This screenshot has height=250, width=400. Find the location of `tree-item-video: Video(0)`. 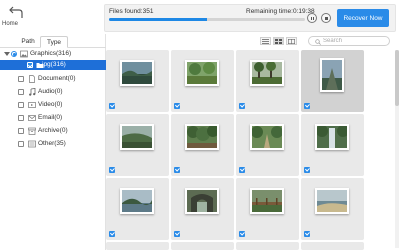

tree-item-video: Video(0) is located at coordinates (53, 105).